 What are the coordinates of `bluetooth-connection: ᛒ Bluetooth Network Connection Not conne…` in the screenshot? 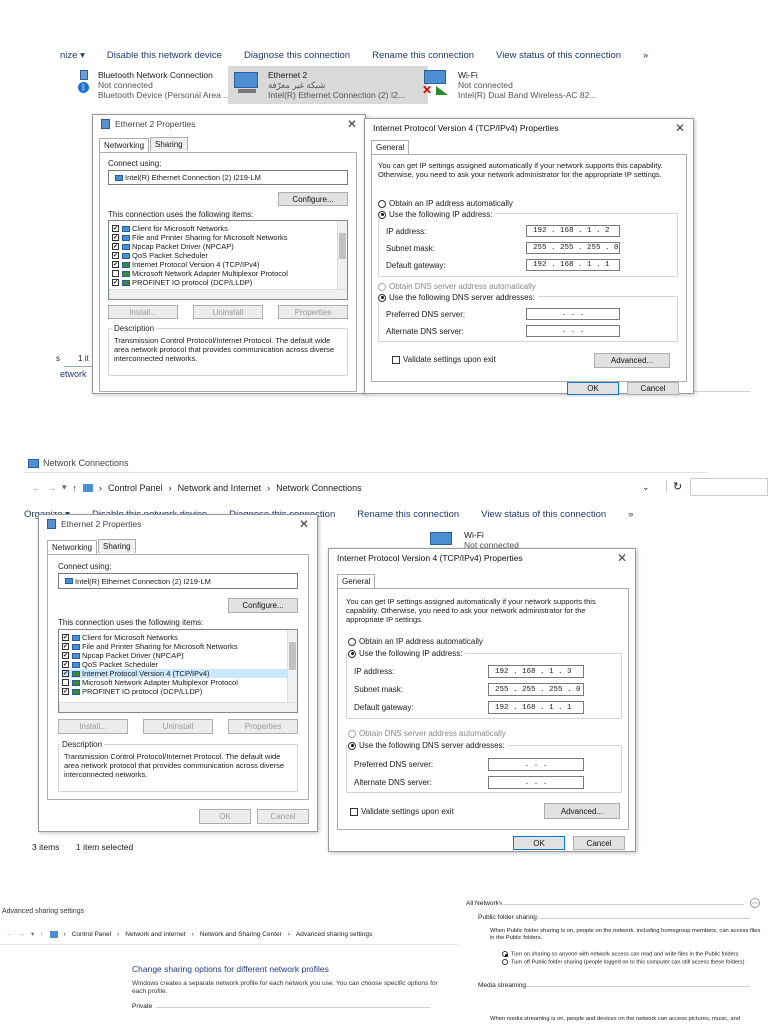 It's located at (154, 85).